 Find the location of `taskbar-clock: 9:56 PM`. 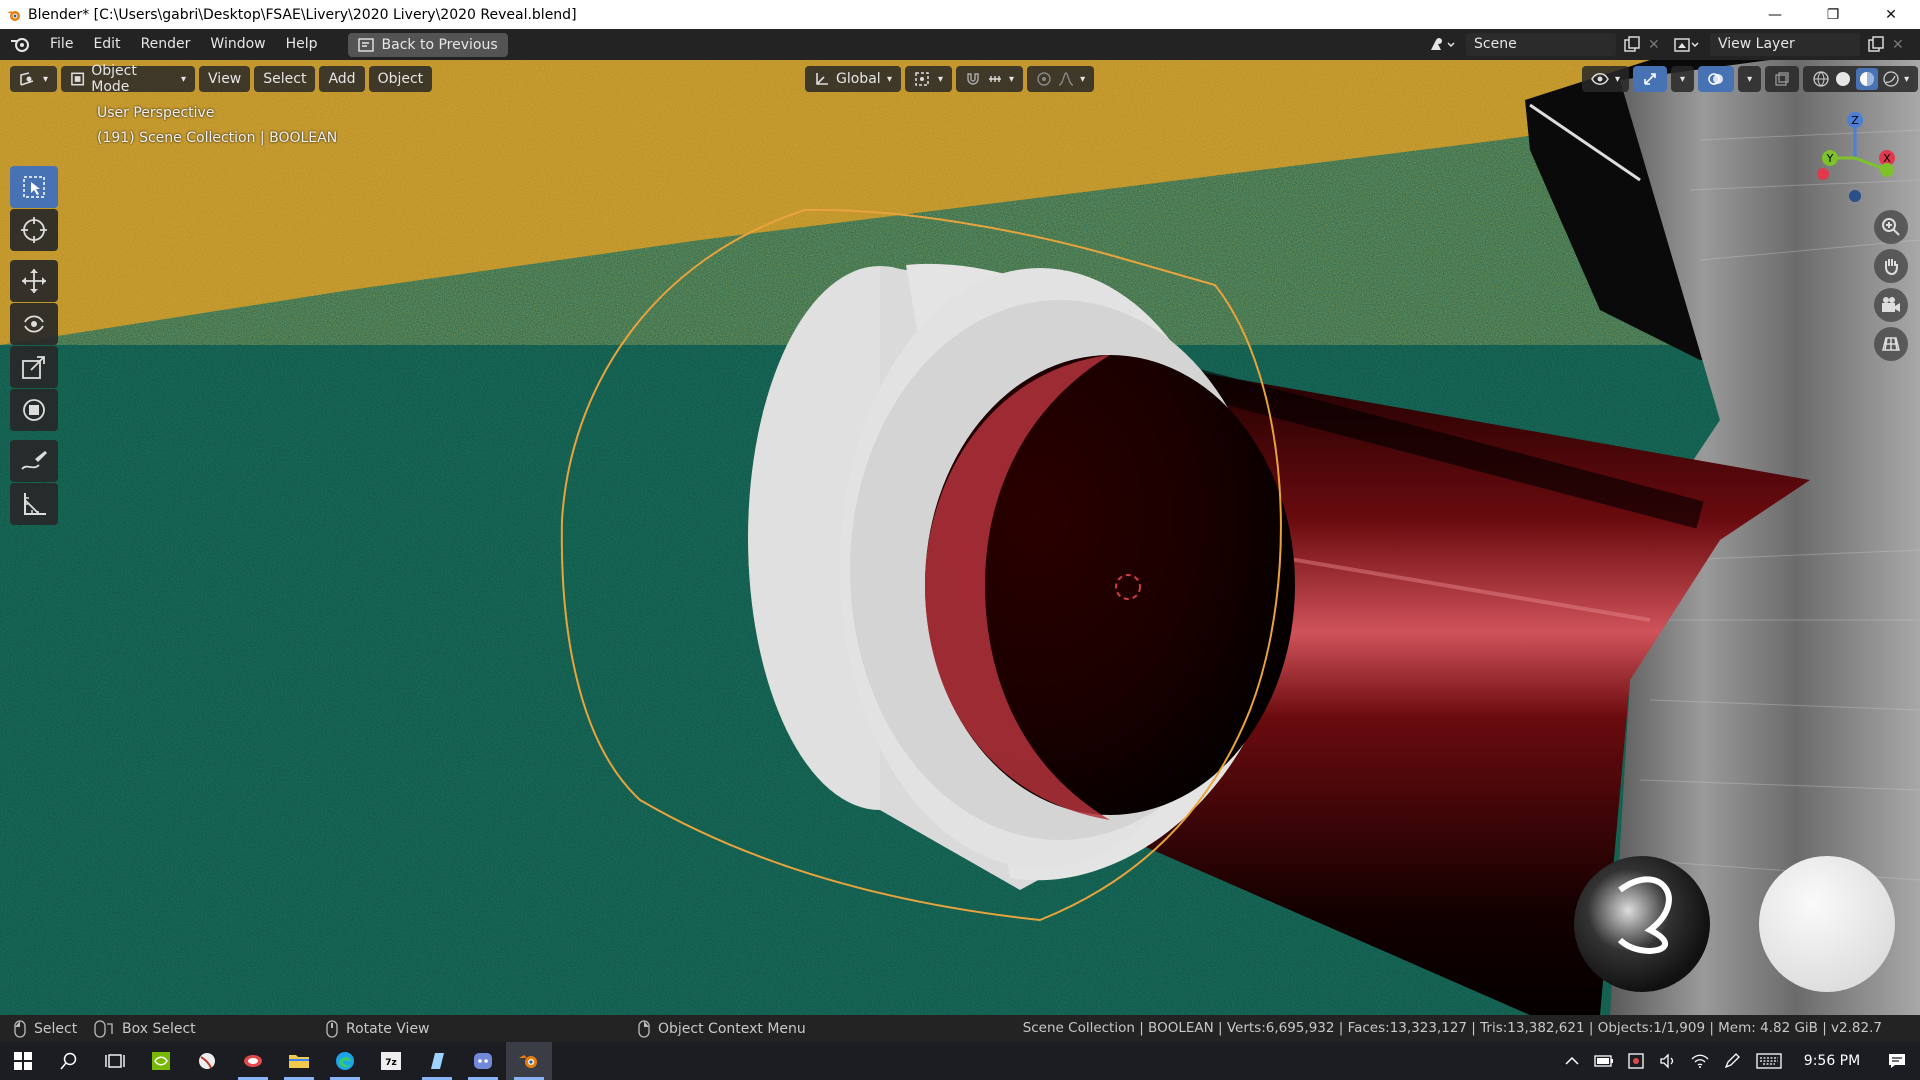

taskbar-clock: 9:56 PM is located at coordinates (1832, 1061).